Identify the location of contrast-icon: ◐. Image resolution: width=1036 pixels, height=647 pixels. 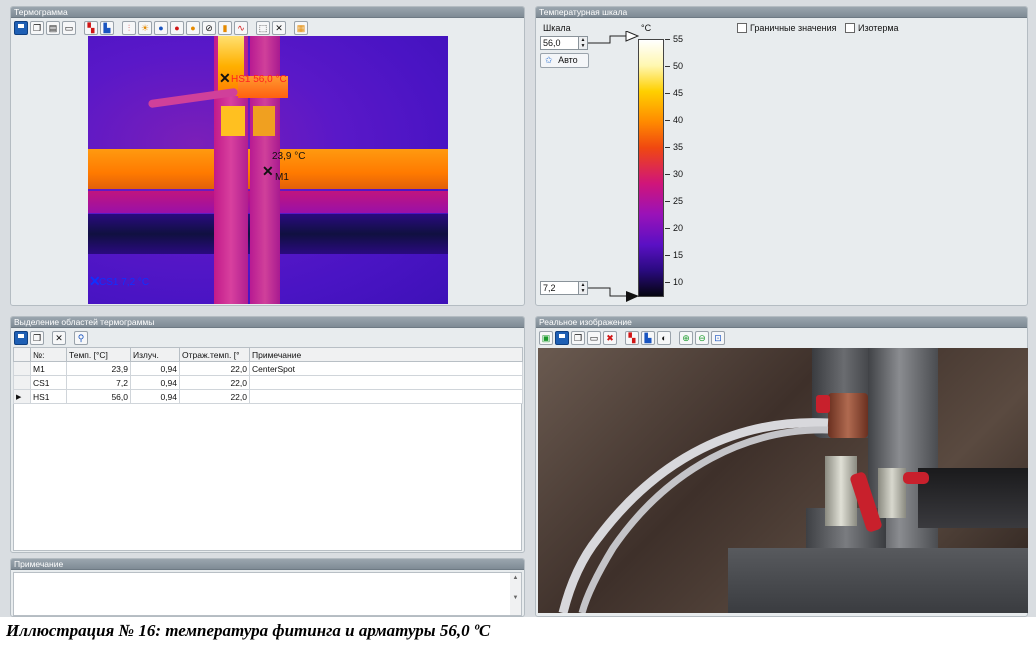
(664, 338).